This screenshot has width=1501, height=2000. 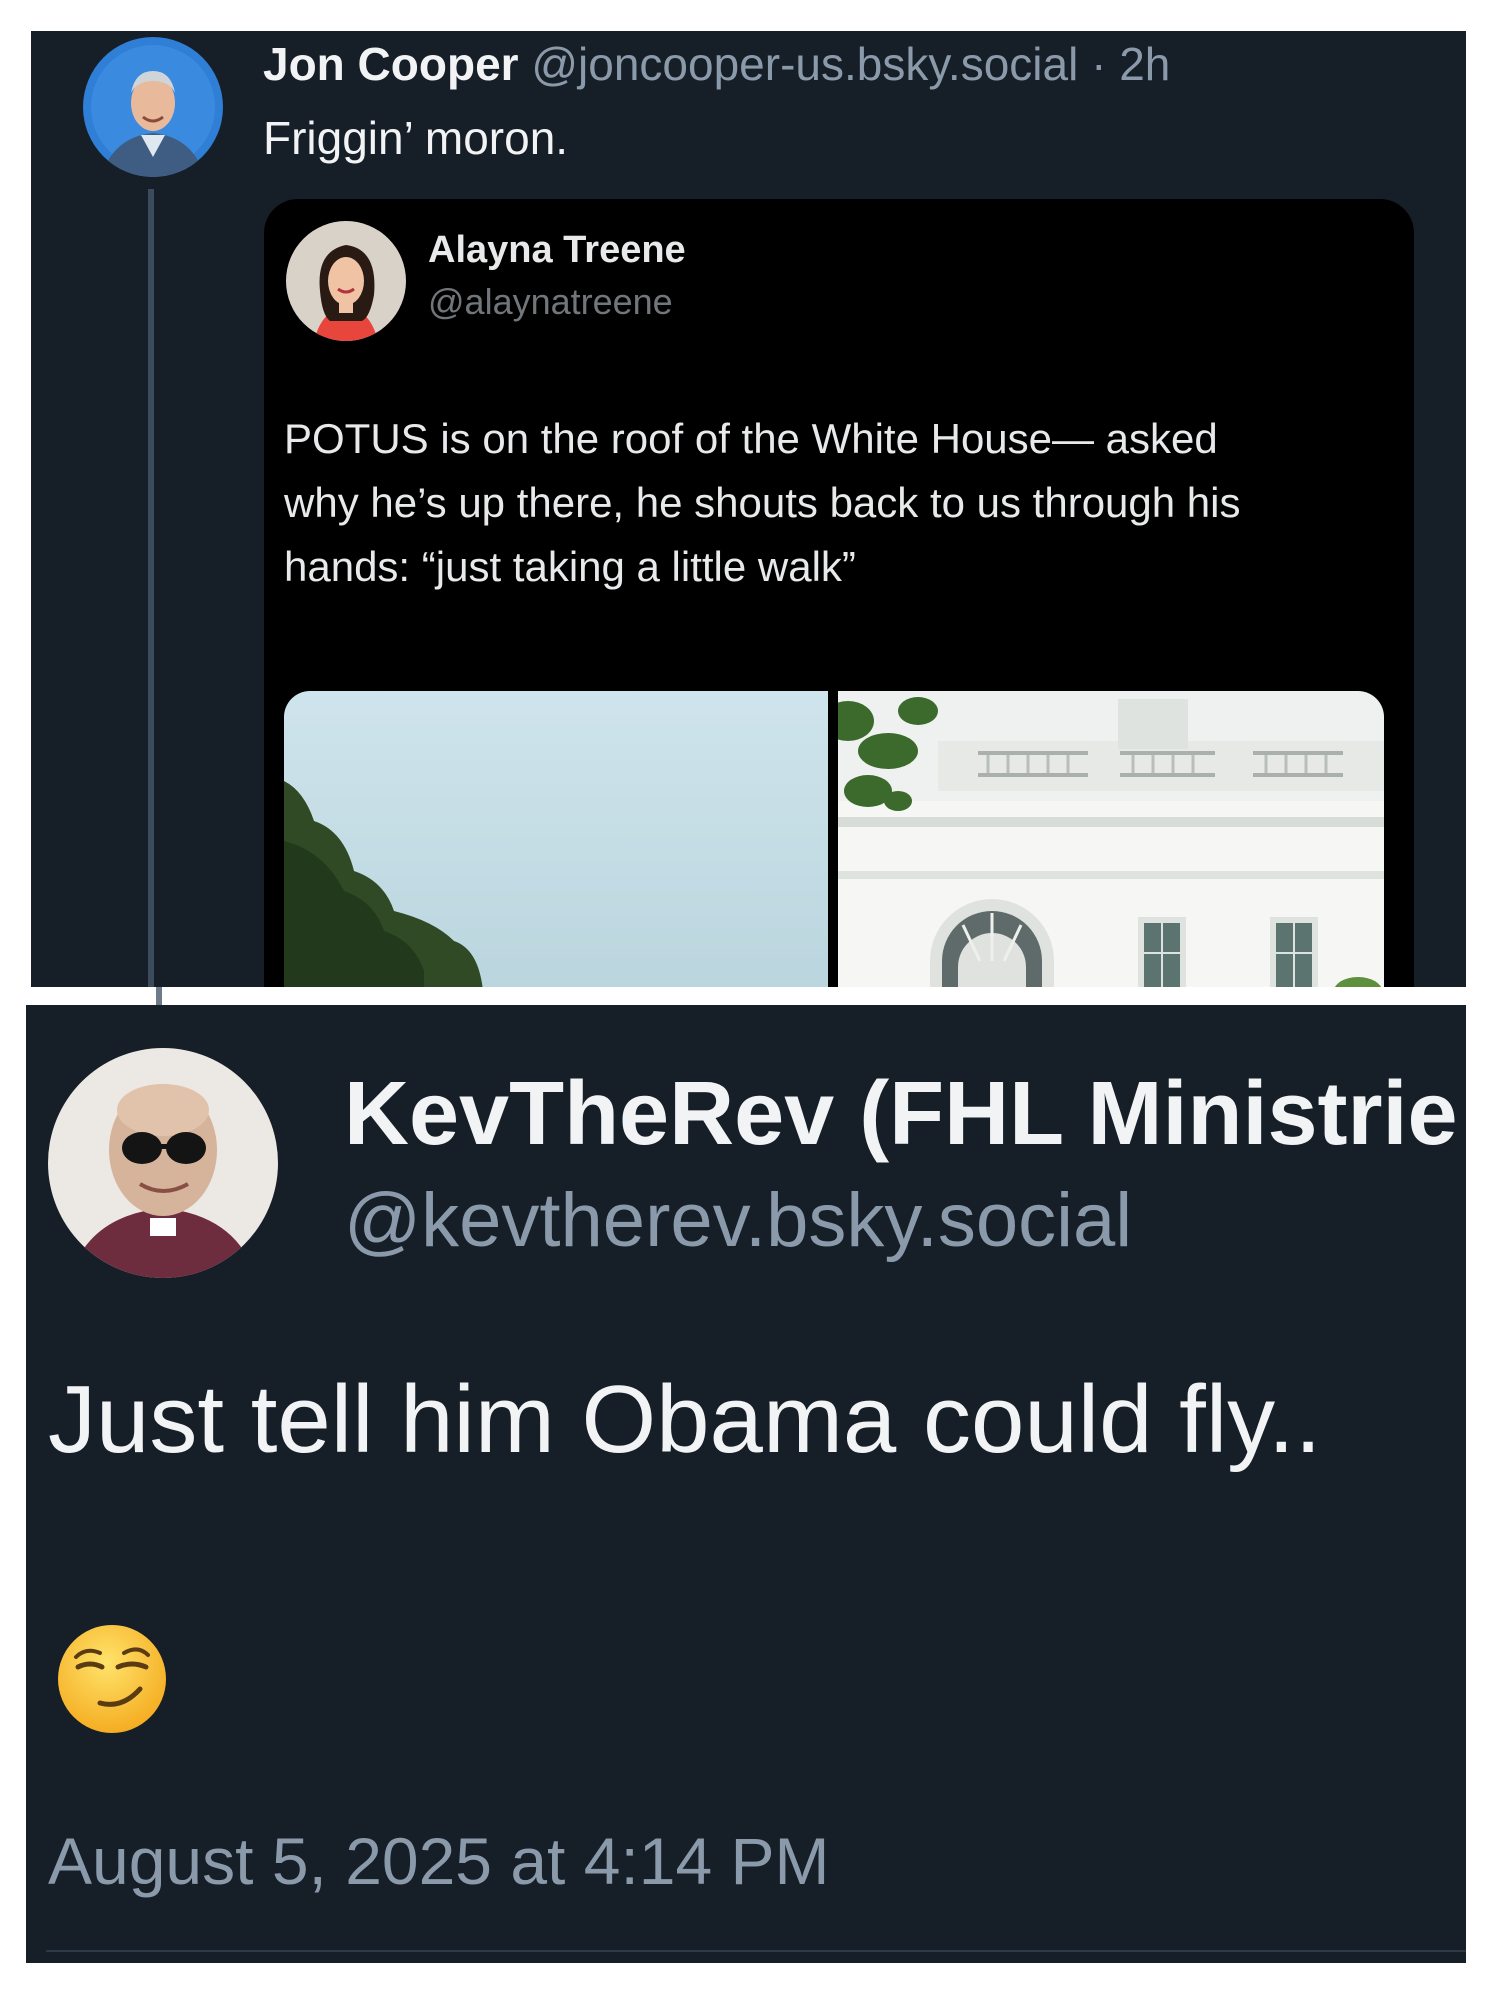 What do you see at coordinates (1144, 64) in the screenshot?
I see `post-time: 2h` at bounding box center [1144, 64].